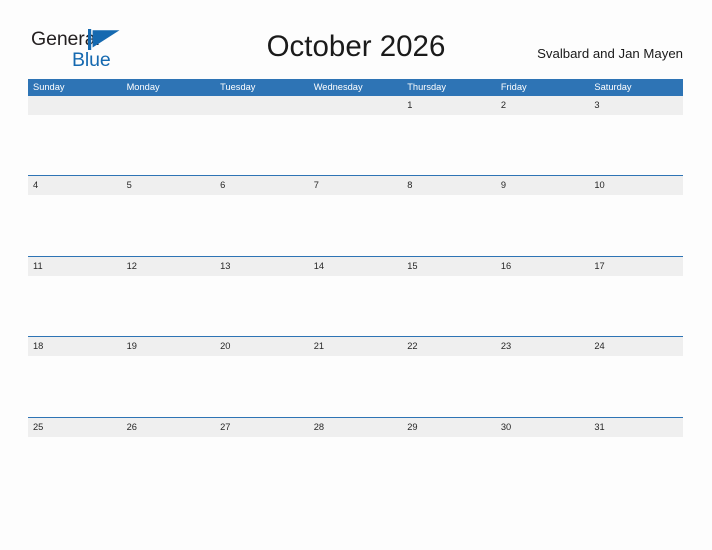 This screenshot has height=550, width=712. Describe the element at coordinates (613, 87) in the screenshot. I see `weekday-header-saturday: Saturday` at that location.